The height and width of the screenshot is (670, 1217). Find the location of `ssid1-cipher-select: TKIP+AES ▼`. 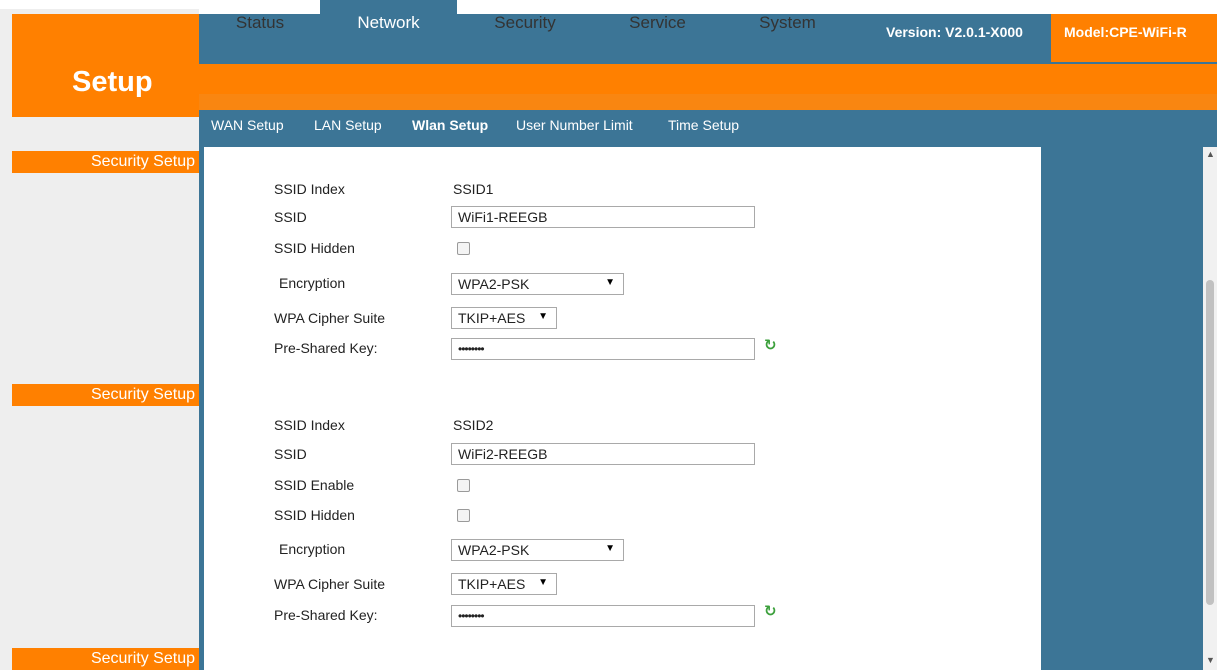

ssid1-cipher-select: TKIP+AES ▼ is located at coordinates (504, 318).